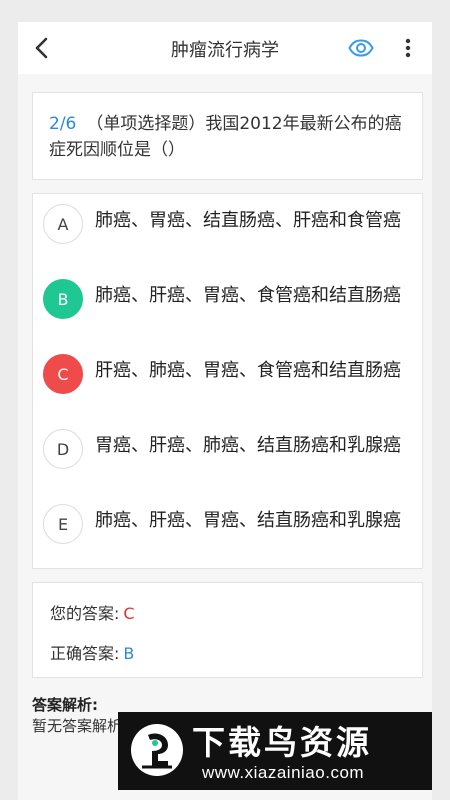  What do you see at coordinates (63, 224) in the screenshot?
I see `option-letter: A` at bounding box center [63, 224].